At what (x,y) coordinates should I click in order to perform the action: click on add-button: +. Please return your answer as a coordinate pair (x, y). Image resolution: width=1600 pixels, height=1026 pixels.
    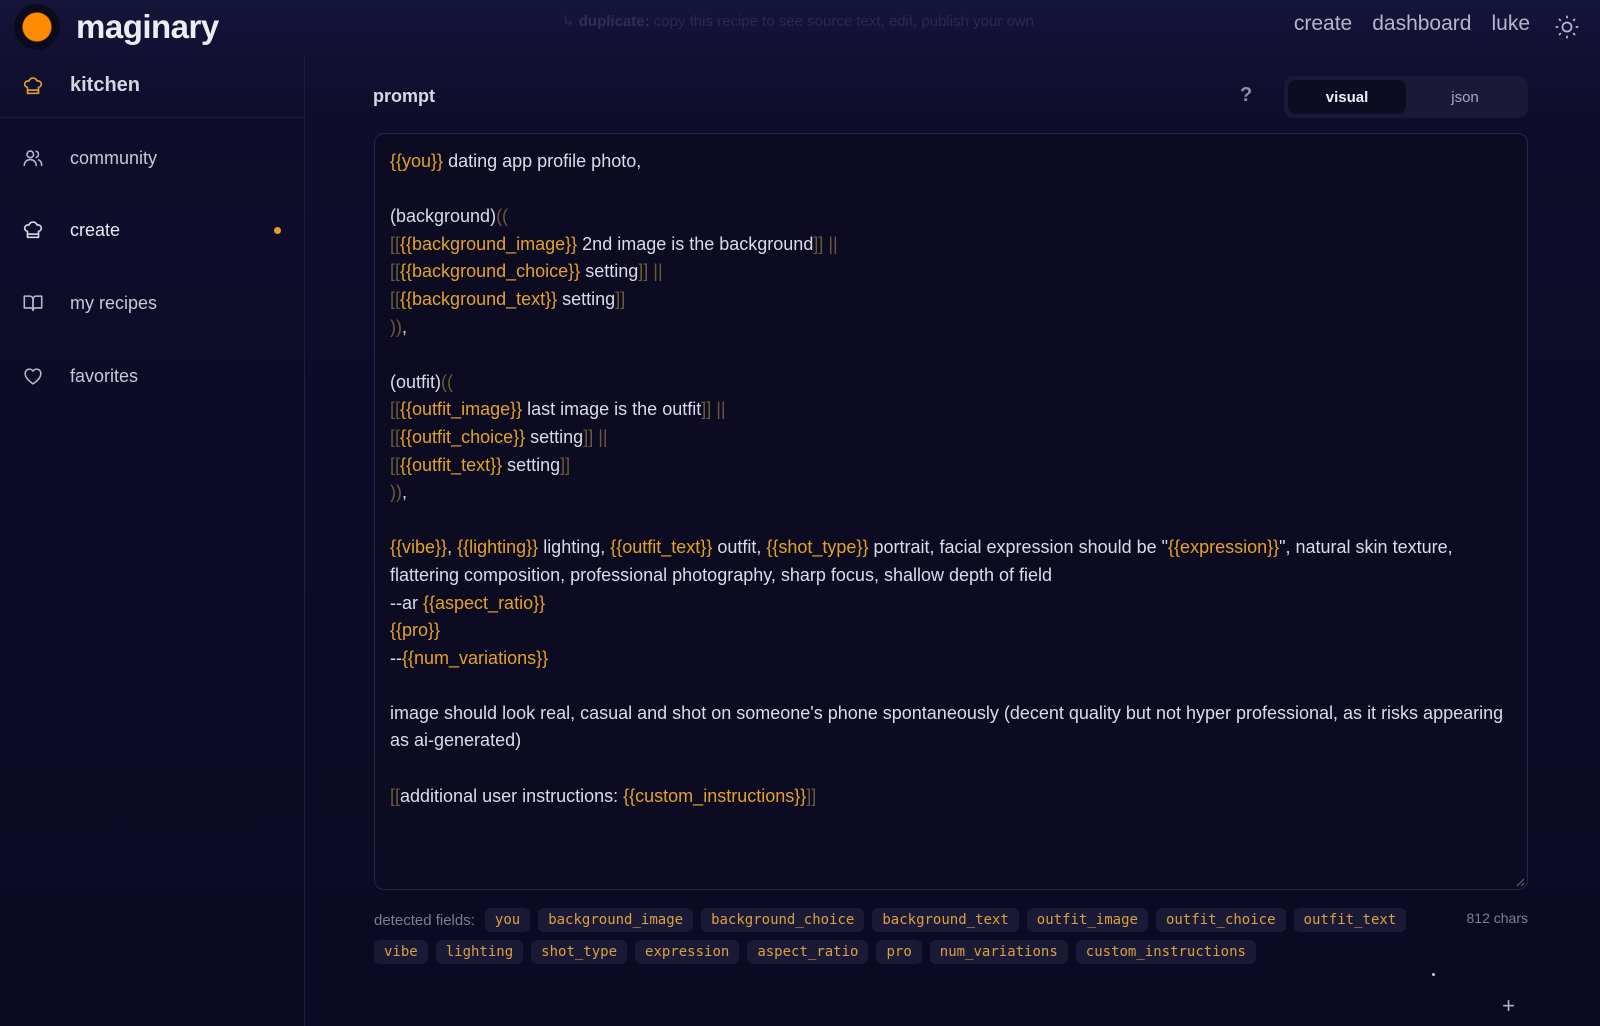
    Looking at the image, I should click on (1508, 1006).